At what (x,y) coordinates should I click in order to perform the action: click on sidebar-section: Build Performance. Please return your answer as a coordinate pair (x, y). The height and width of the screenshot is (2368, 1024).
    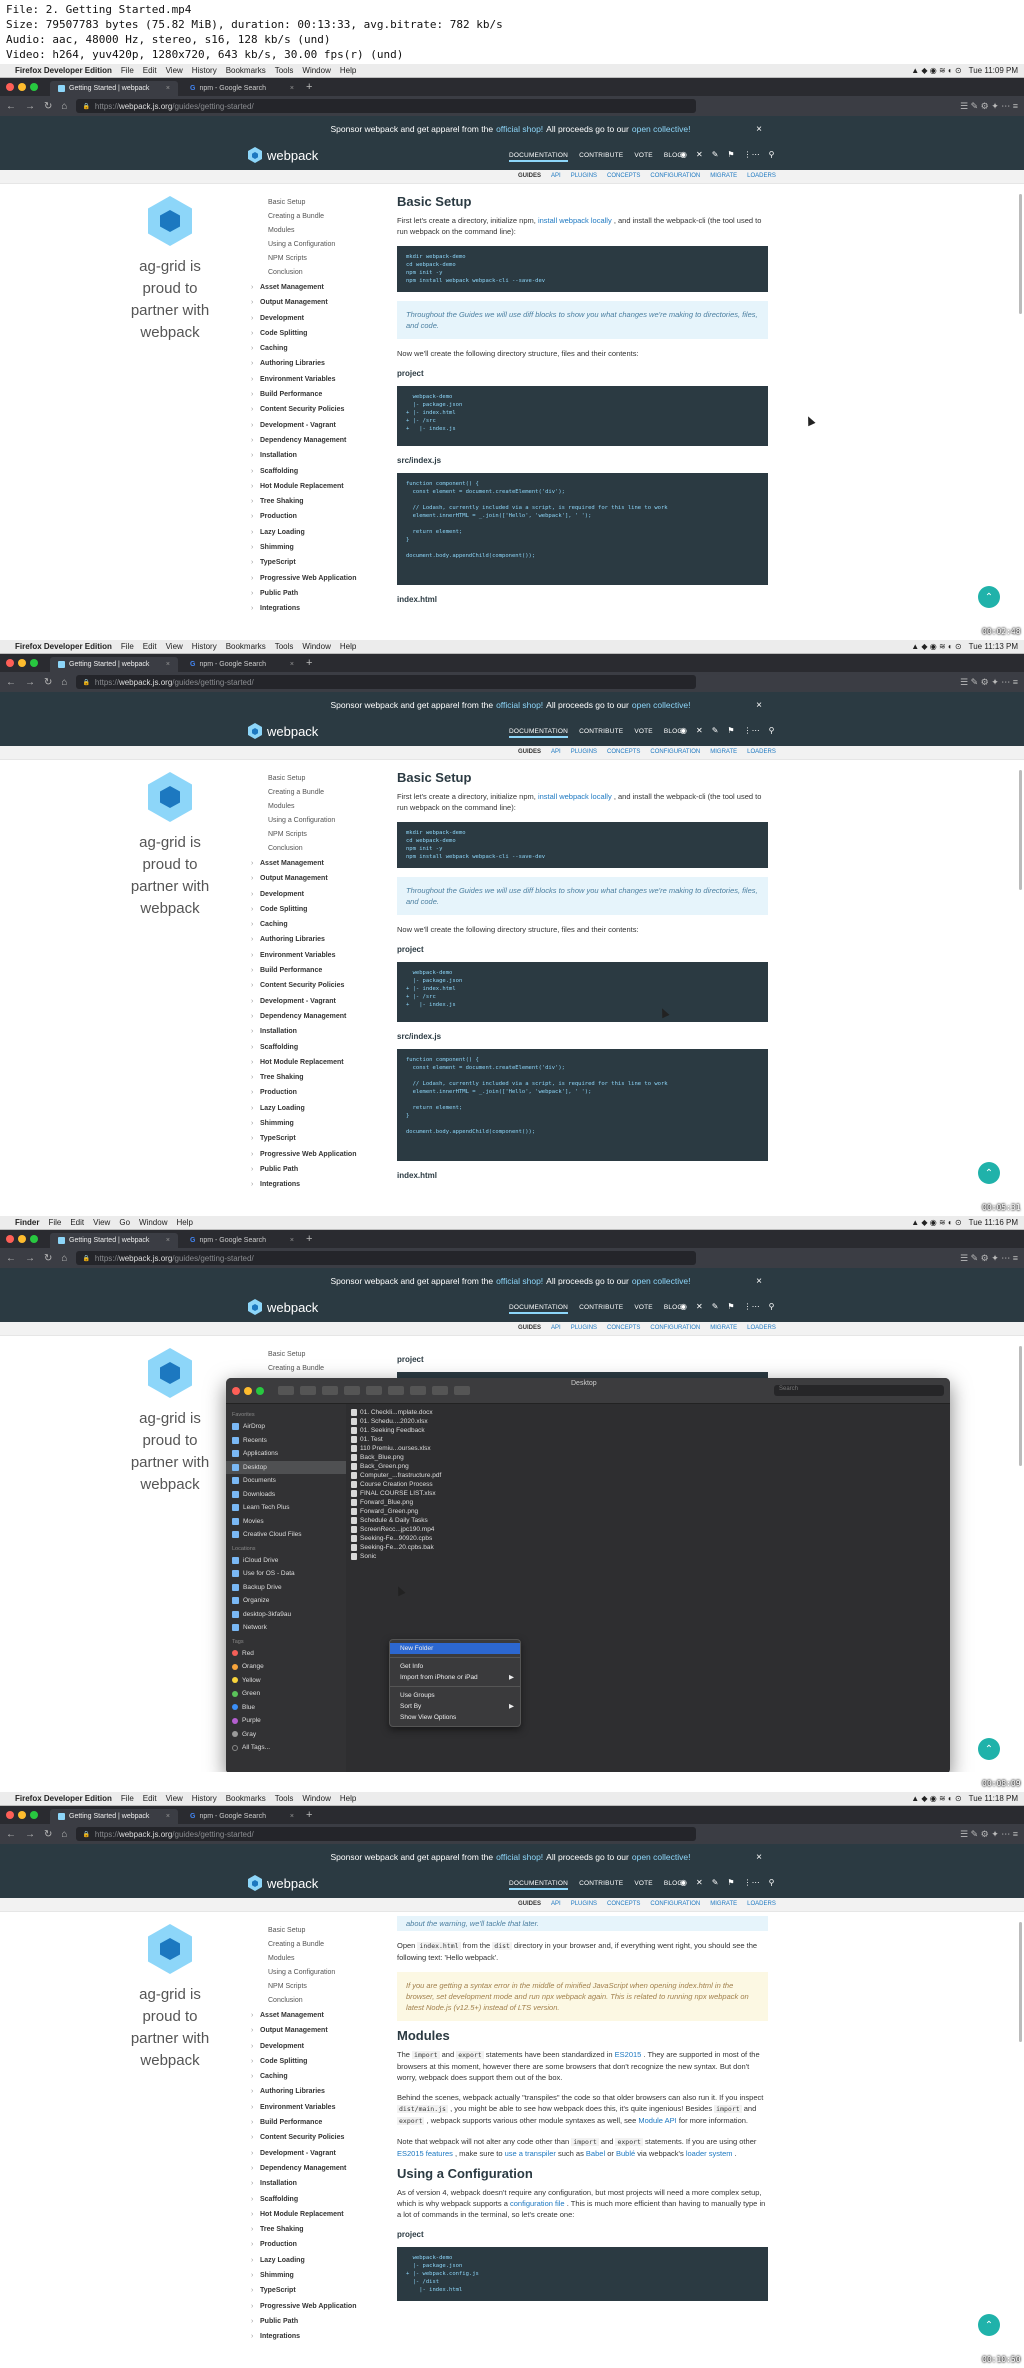
    Looking at the image, I should click on (315, 394).